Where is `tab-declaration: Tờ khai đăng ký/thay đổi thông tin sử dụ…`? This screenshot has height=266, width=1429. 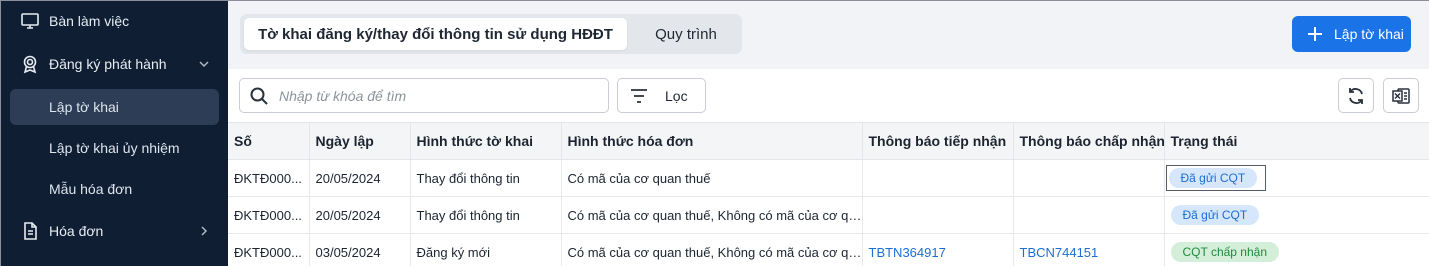
tab-declaration: Tờ khai đăng ký/thay đổi thông tin sử dụ… is located at coordinates (435, 34).